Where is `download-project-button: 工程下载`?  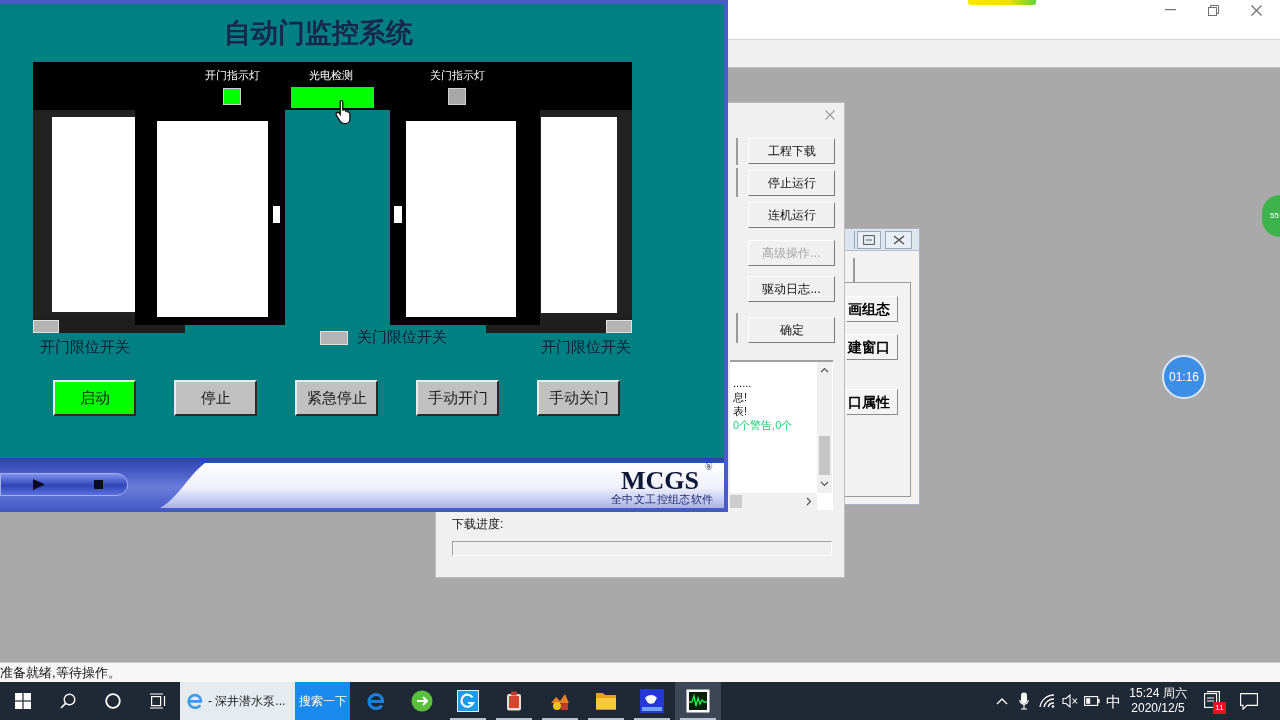 download-project-button: 工程下载 is located at coordinates (791, 151).